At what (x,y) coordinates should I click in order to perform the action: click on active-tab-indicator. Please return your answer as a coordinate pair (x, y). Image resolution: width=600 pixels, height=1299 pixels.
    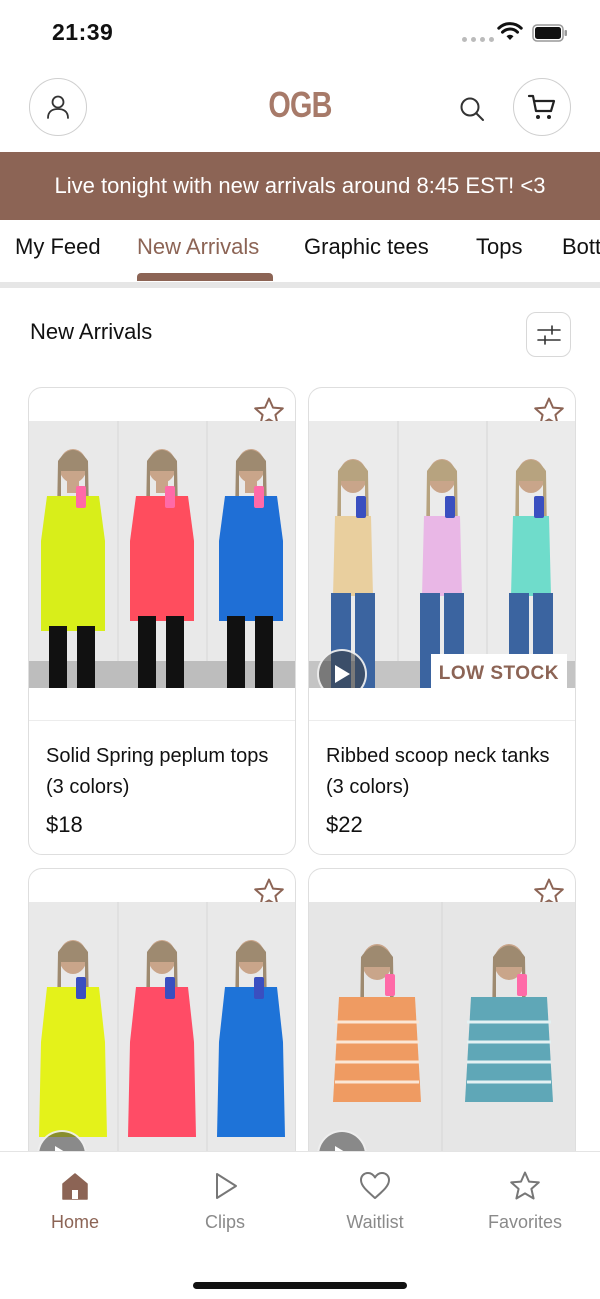
    Looking at the image, I should click on (205, 277).